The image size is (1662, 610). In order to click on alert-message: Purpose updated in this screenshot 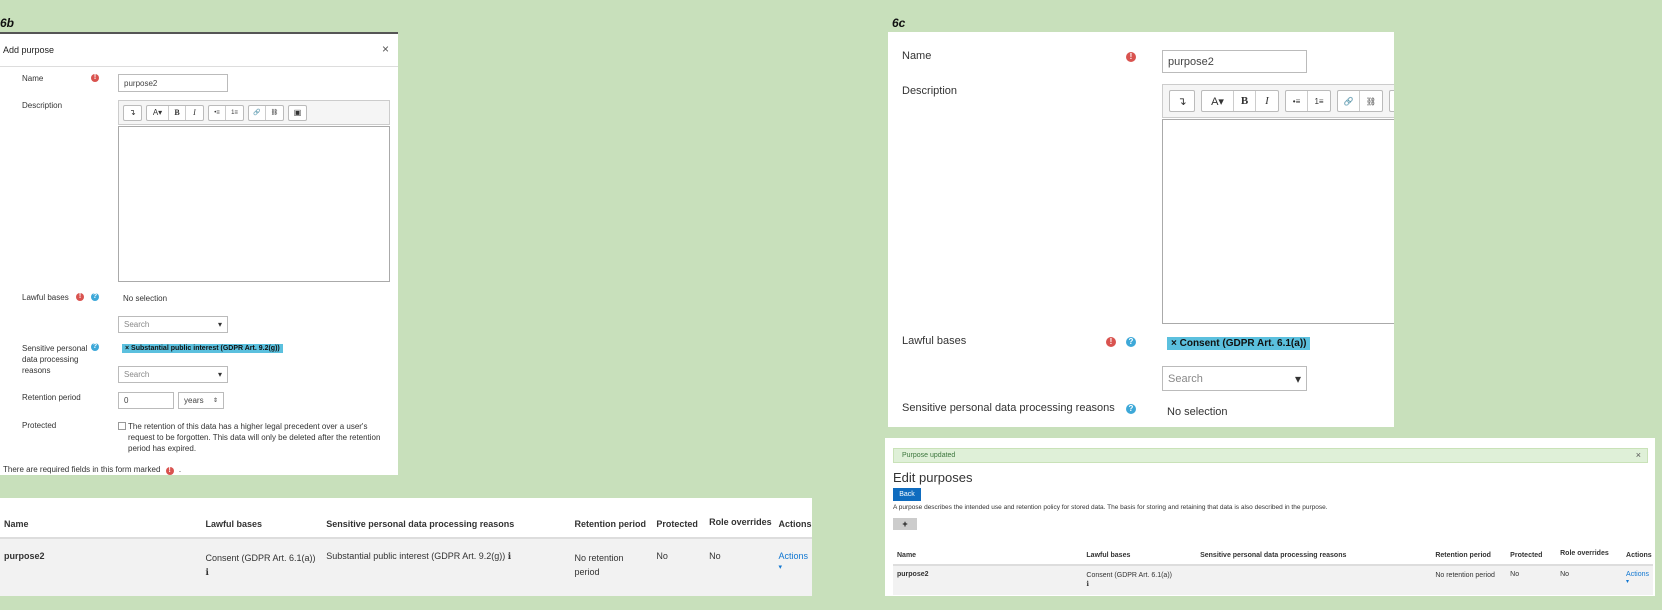, I will do `click(929, 455)`.